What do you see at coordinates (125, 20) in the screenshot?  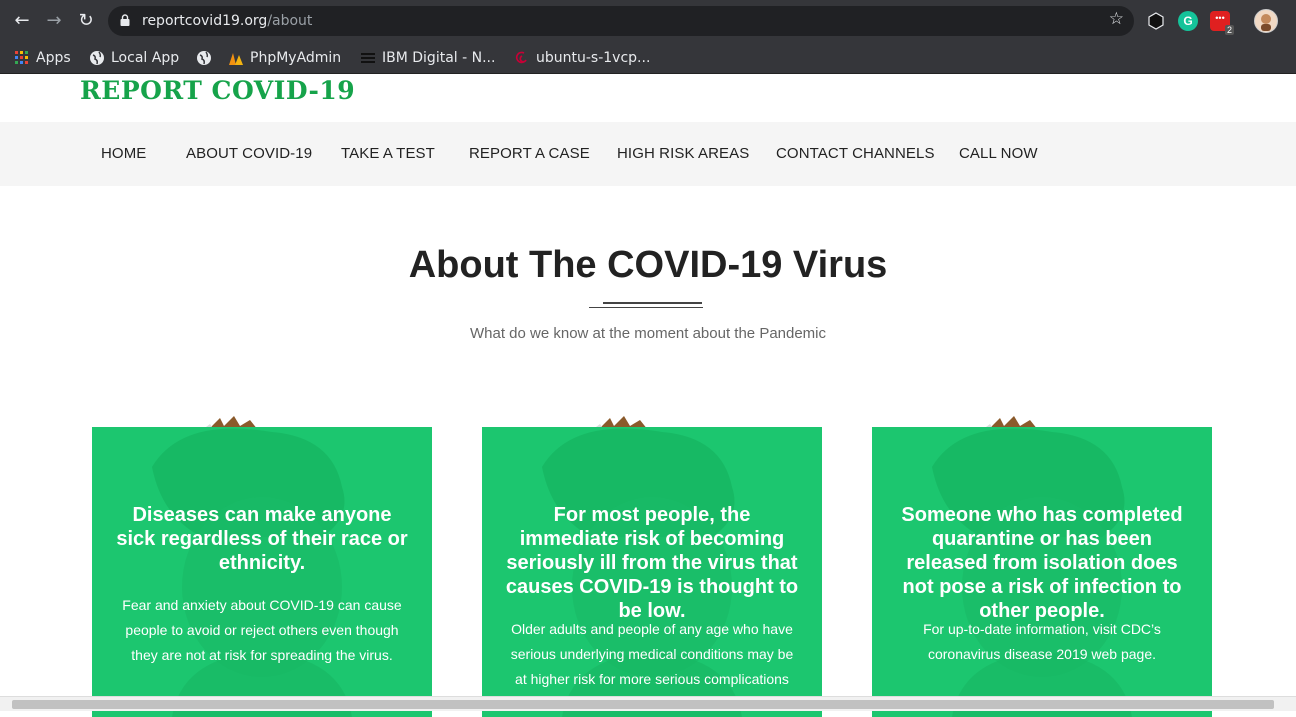 I see `lock-icon` at bounding box center [125, 20].